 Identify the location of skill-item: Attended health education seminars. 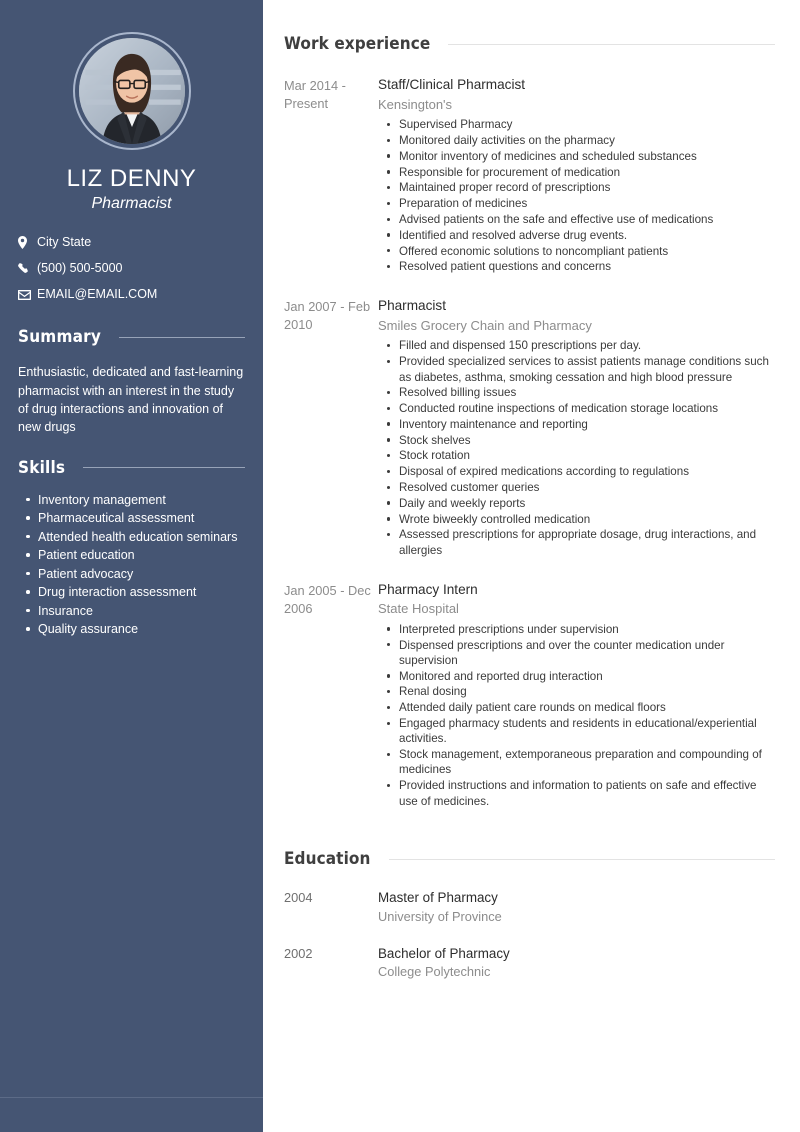
(135, 537).